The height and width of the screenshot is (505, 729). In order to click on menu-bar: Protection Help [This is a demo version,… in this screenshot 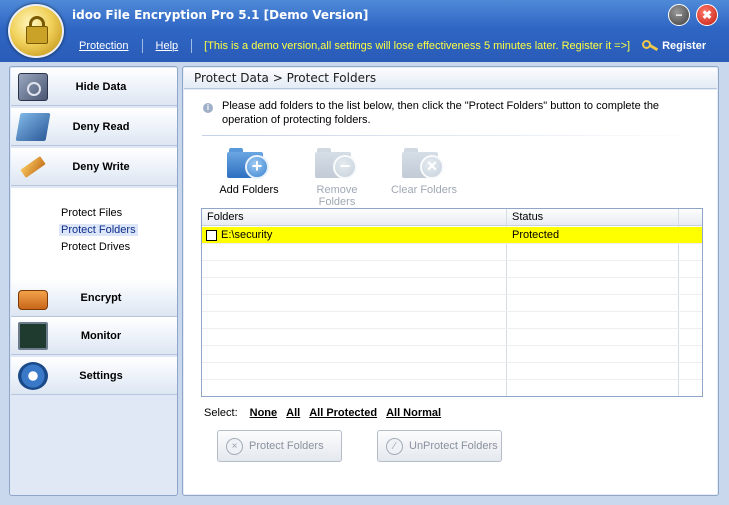, I will do `click(397, 46)`.